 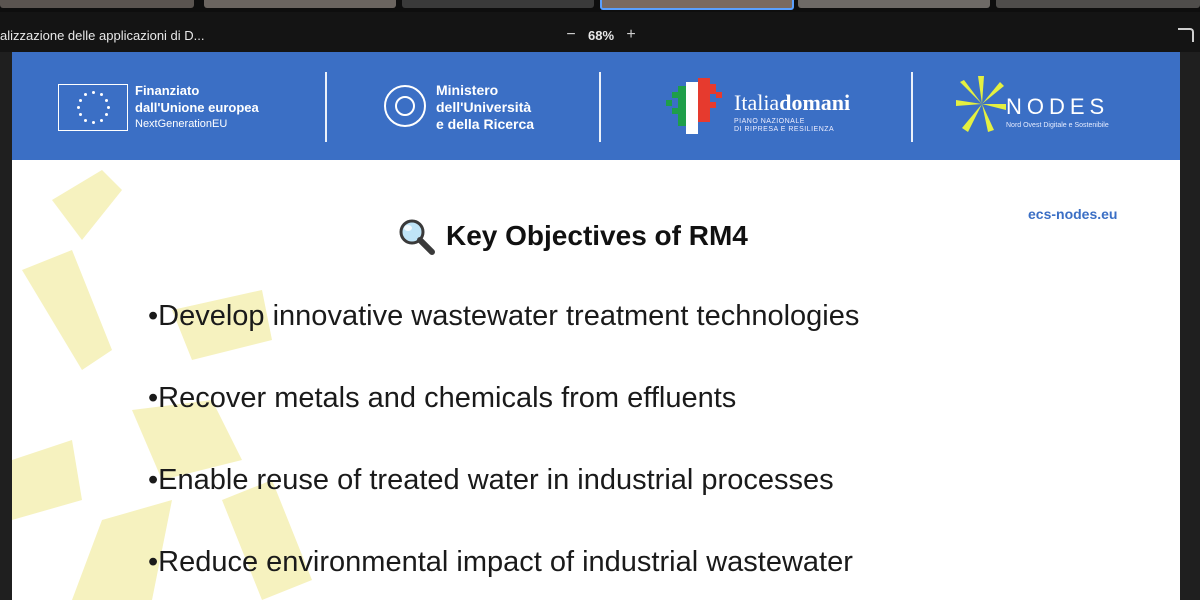 What do you see at coordinates (981, 104) in the screenshot?
I see `nodes-star-icon` at bounding box center [981, 104].